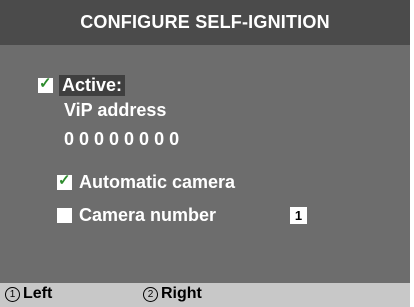 The image size is (414, 307). I want to click on softkey-footer: 1 Left 2 Right, so click(205, 295).